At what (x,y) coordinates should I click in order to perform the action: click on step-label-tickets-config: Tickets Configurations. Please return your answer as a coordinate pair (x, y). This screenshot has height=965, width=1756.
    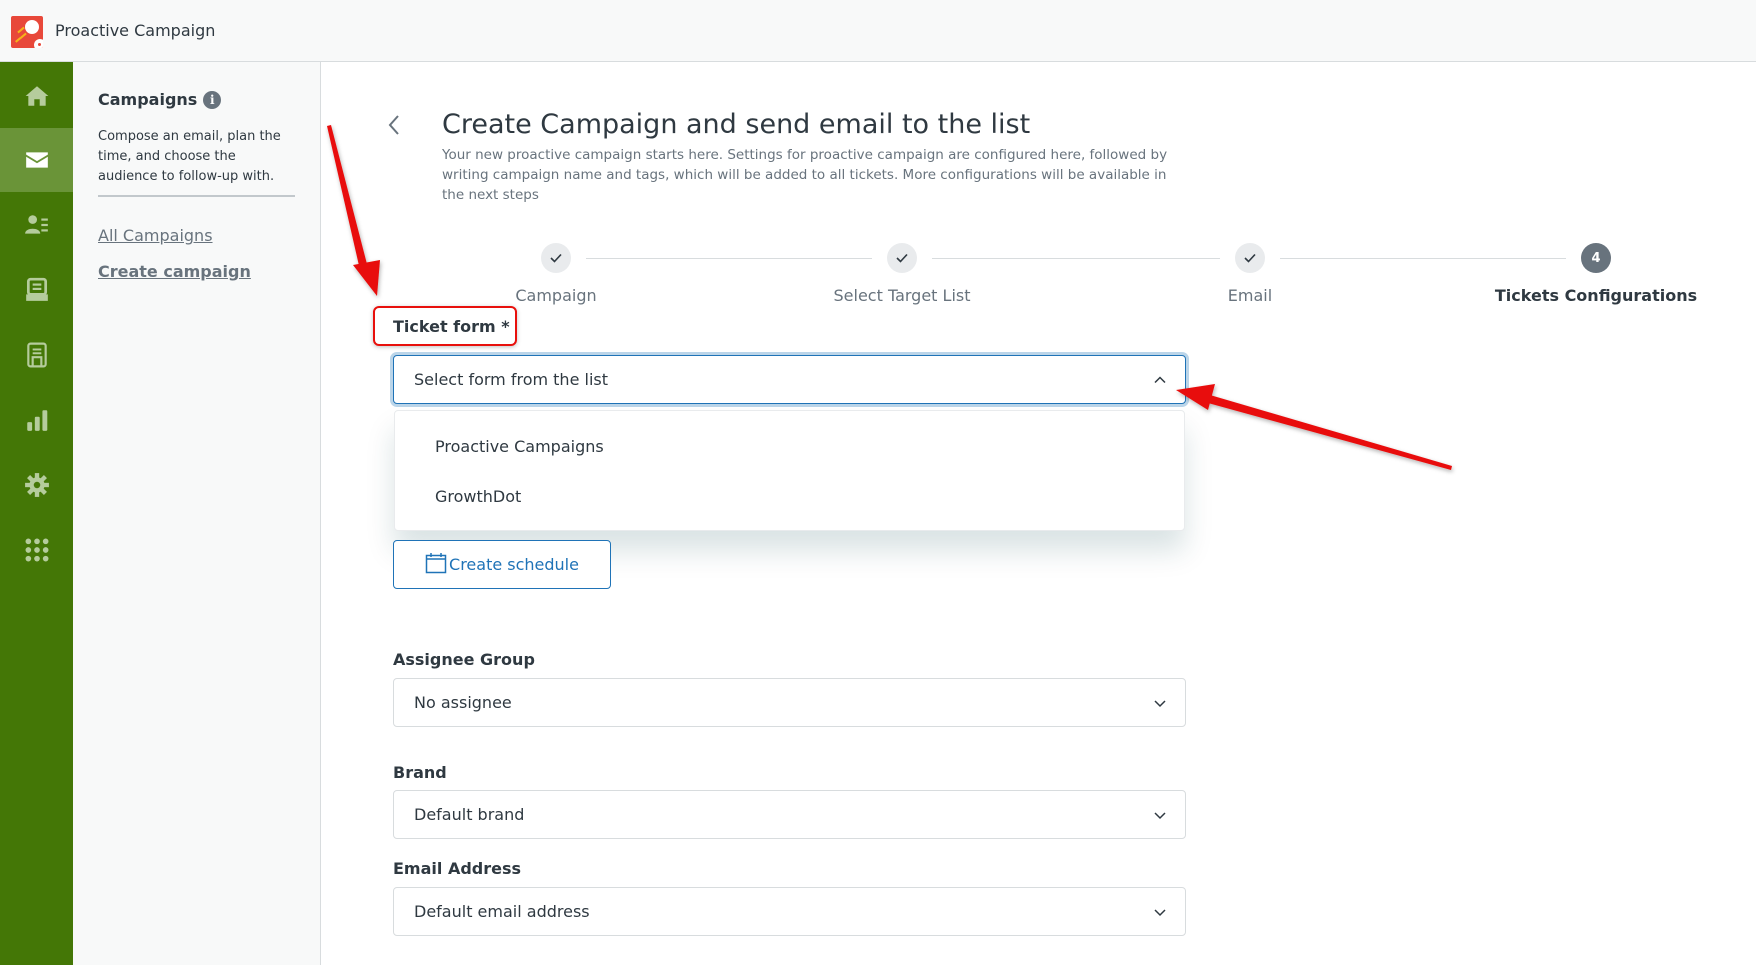
    Looking at the image, I should click on (1596, 295).